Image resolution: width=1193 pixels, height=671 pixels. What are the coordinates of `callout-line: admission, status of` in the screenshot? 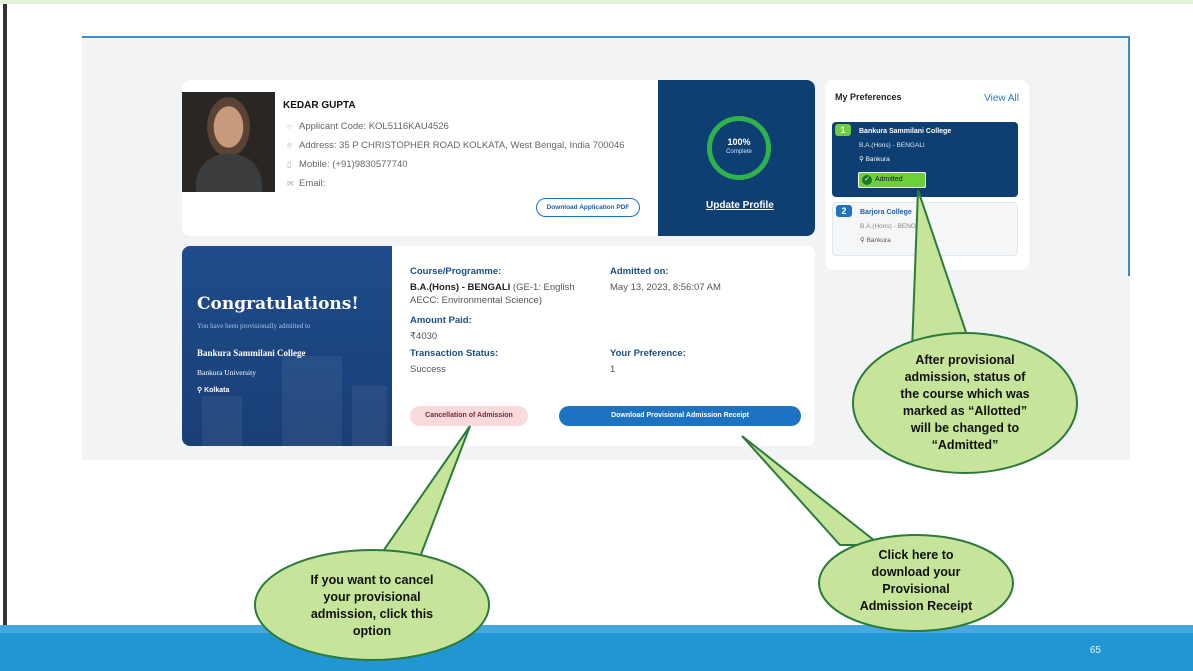 It's located at (965, 377).